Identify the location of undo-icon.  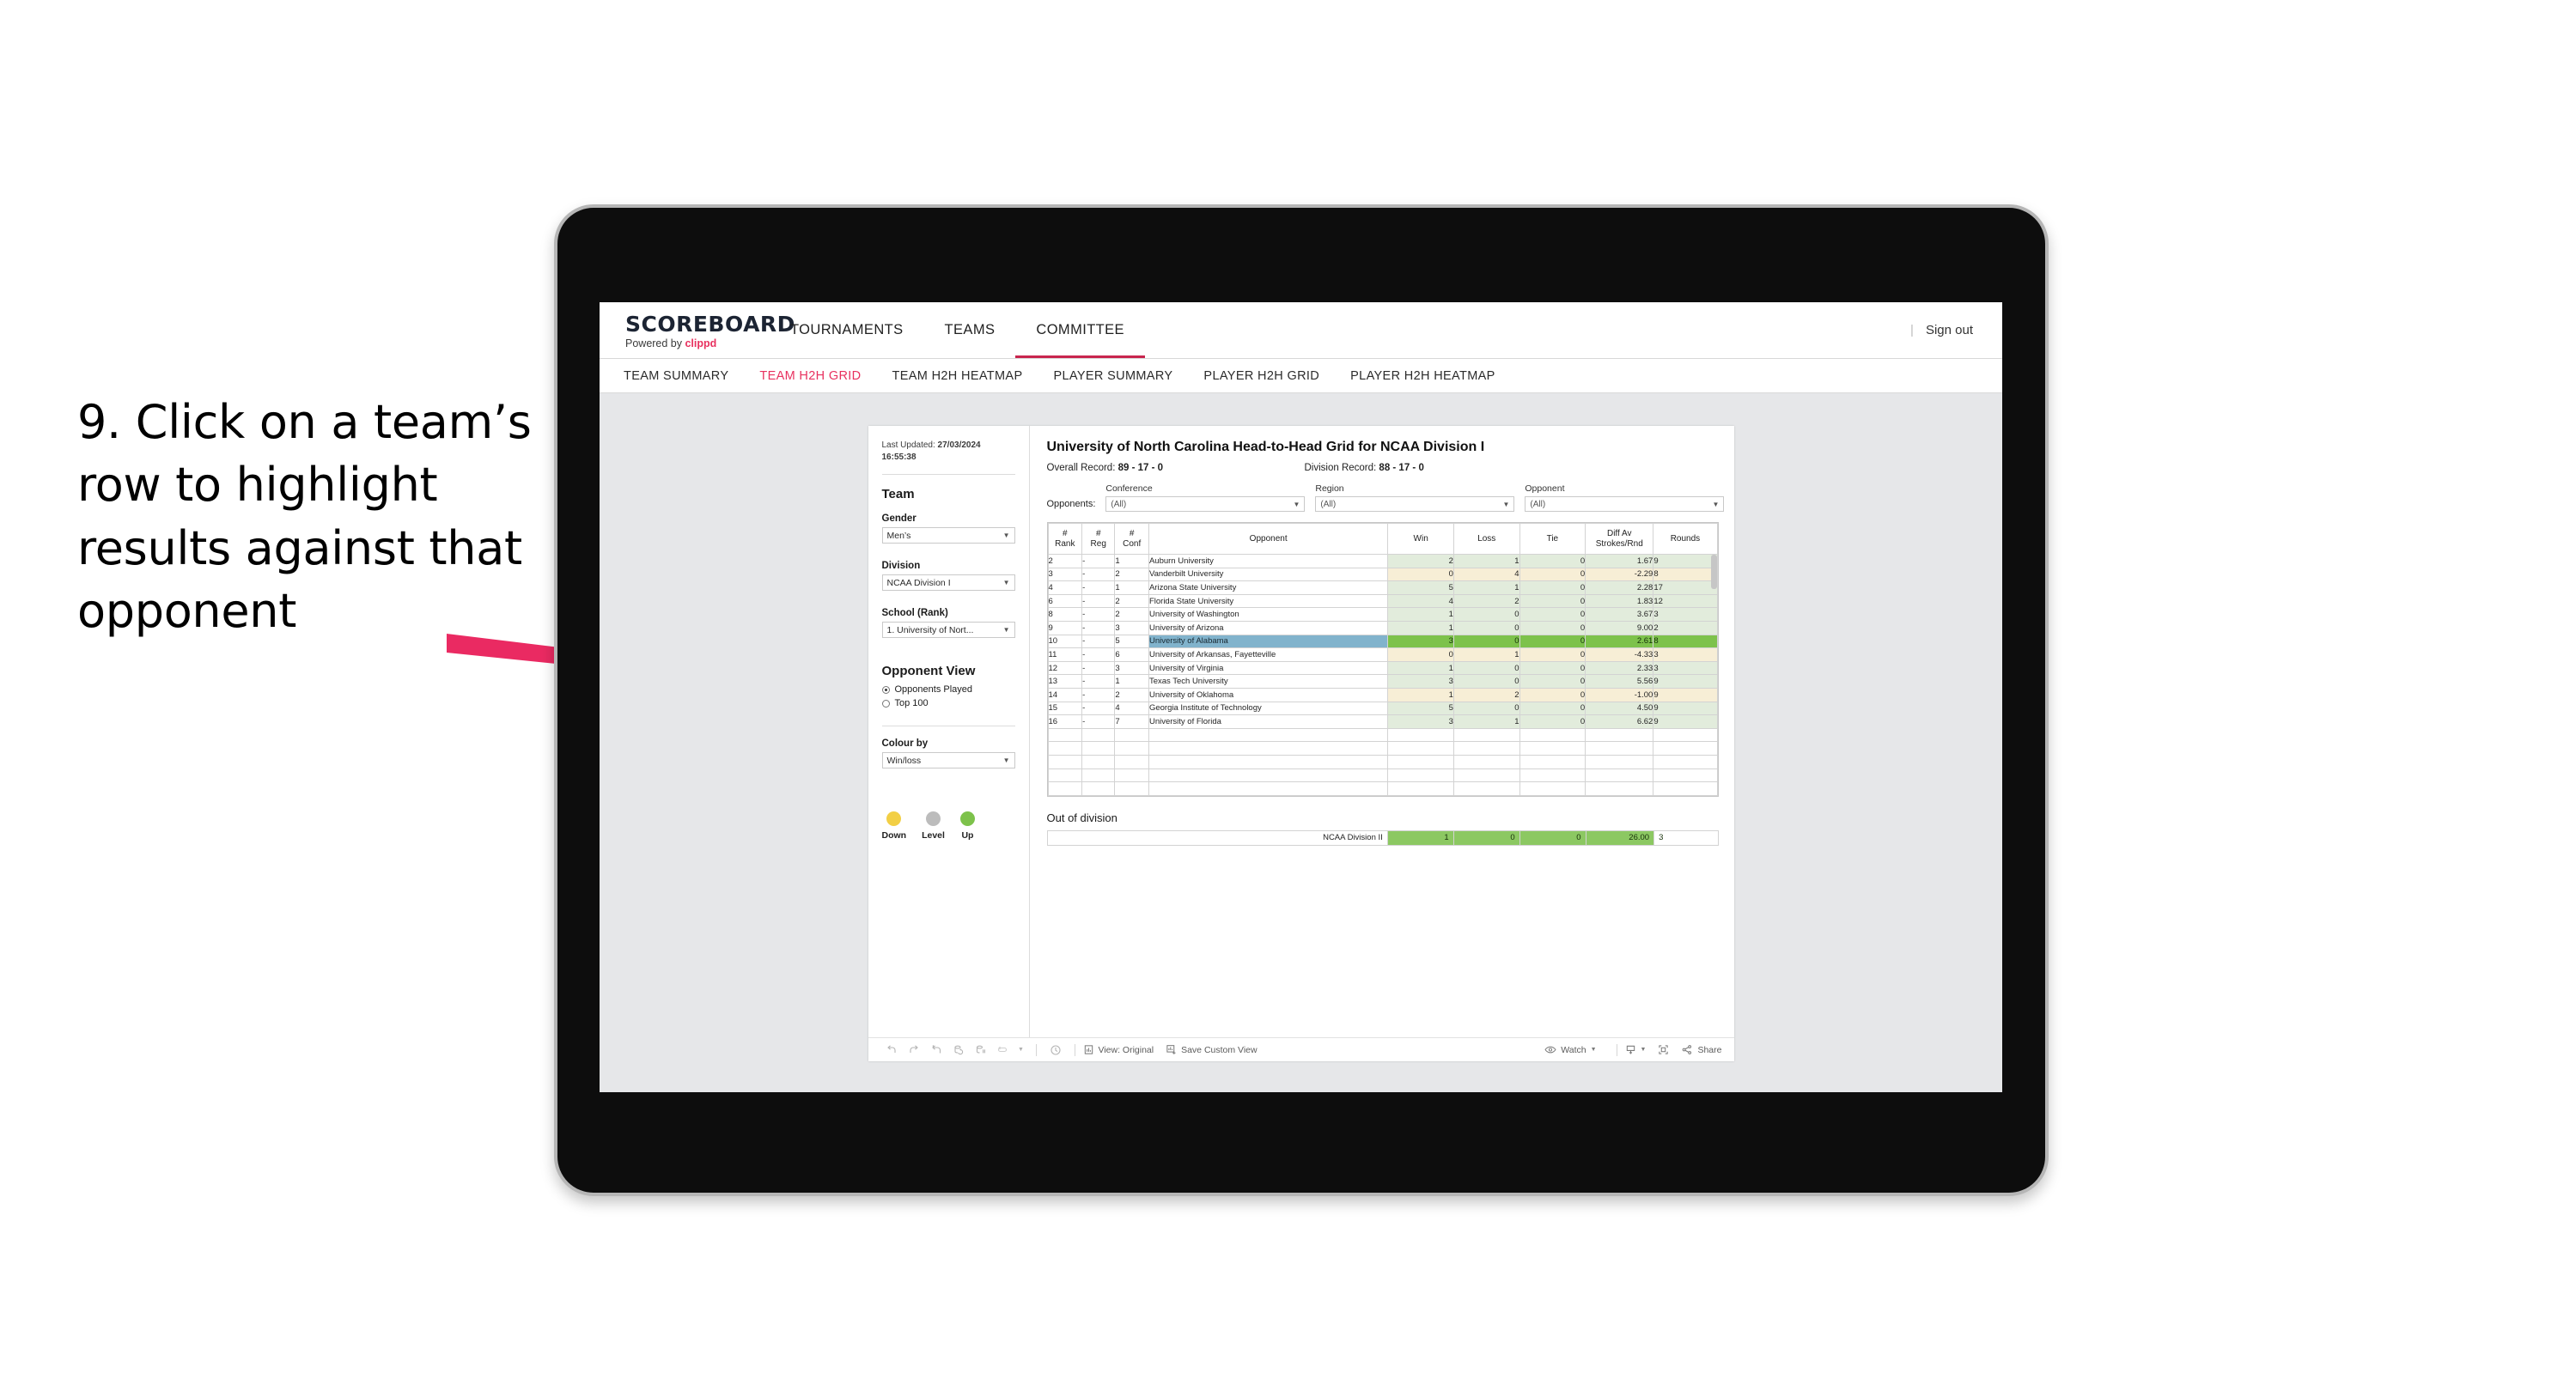
(891, 1050).